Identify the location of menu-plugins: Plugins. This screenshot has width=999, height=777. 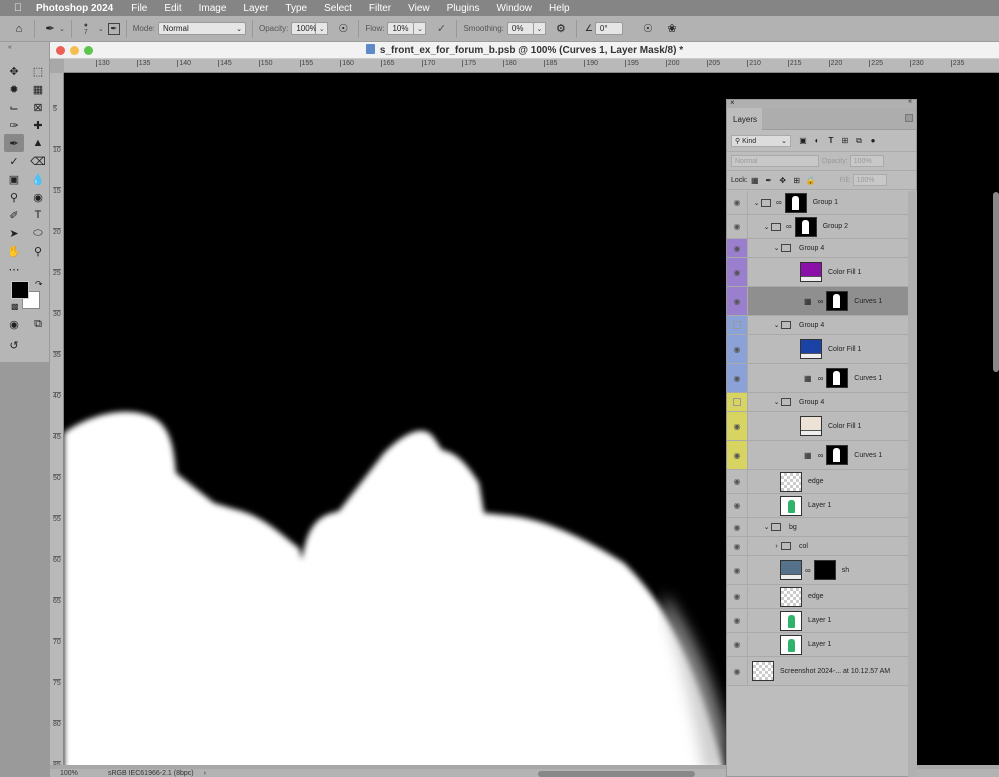
(463, 8).